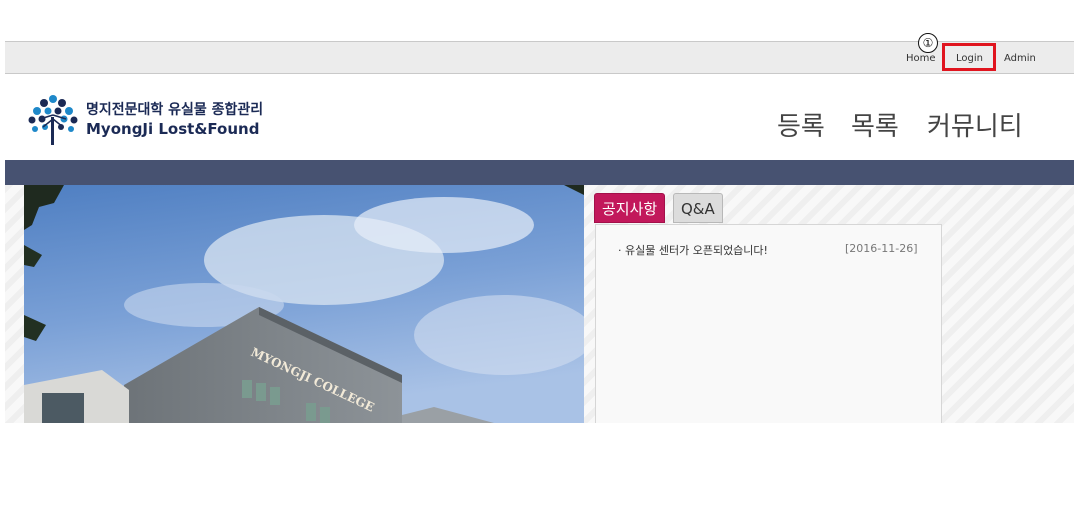 This screenshot has height=512, width=1077. Describe the element at coordinates (969, 57) in the screenshot. I see `login-highlight-box` at that location.